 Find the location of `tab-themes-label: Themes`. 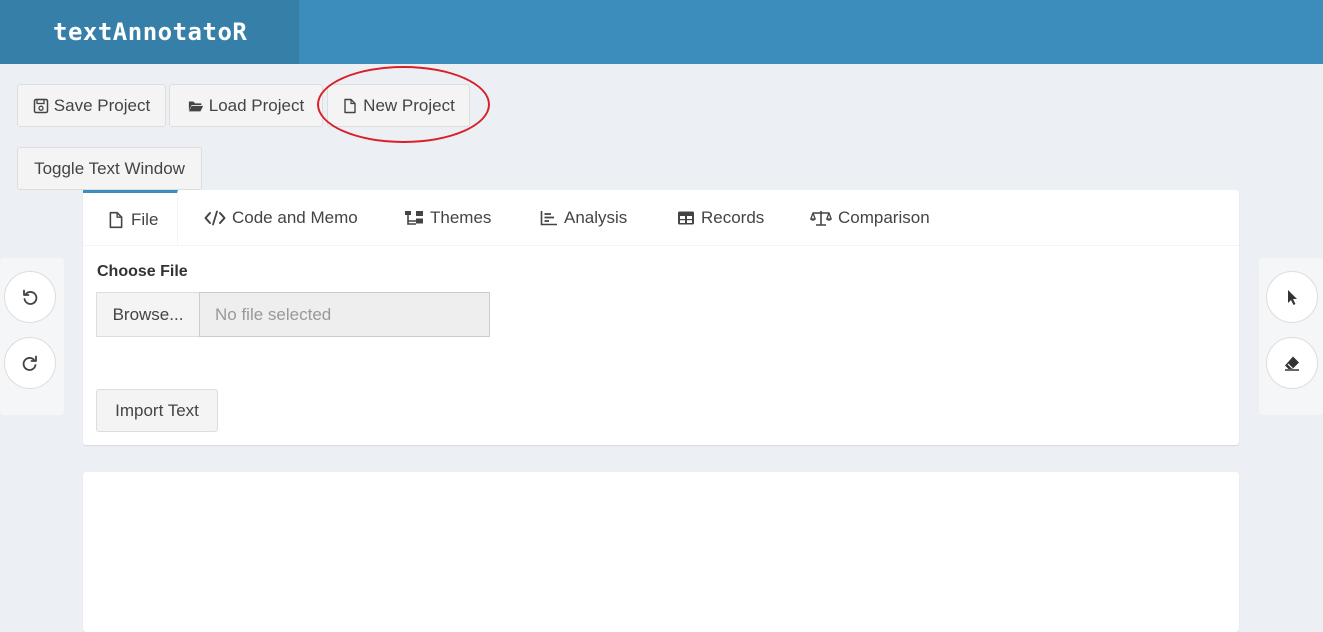

tab-themes-label: Themes is located at coordinates (461, 217).